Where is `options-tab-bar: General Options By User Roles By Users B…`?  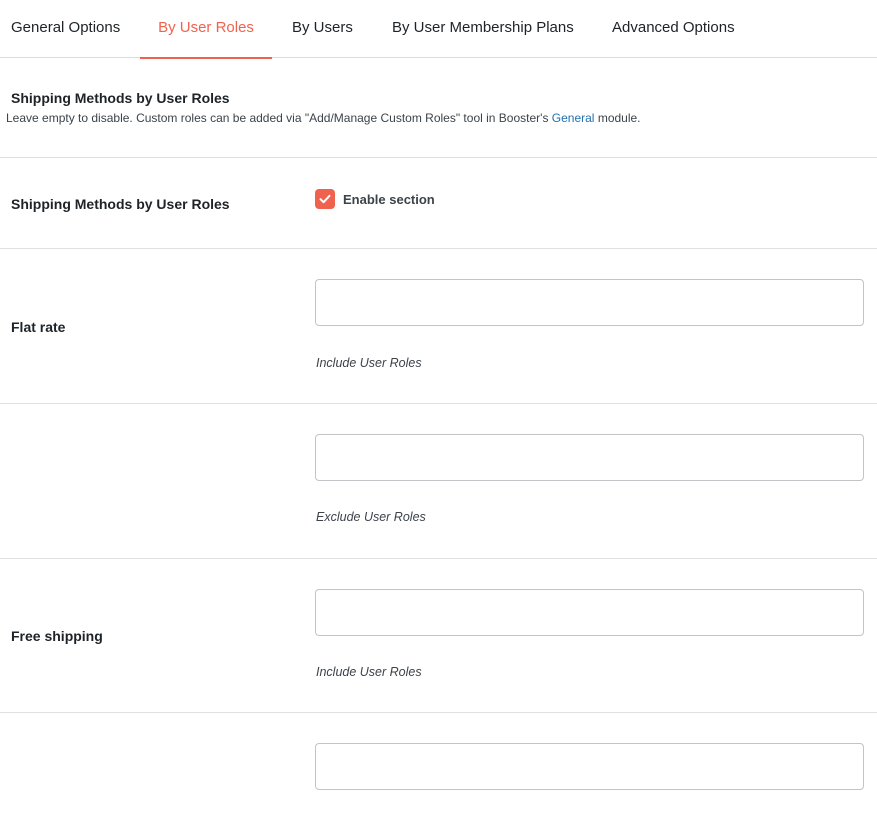 options-tab-bar: General Options By User Roles By Users B… is located at coordinates (438, 29).